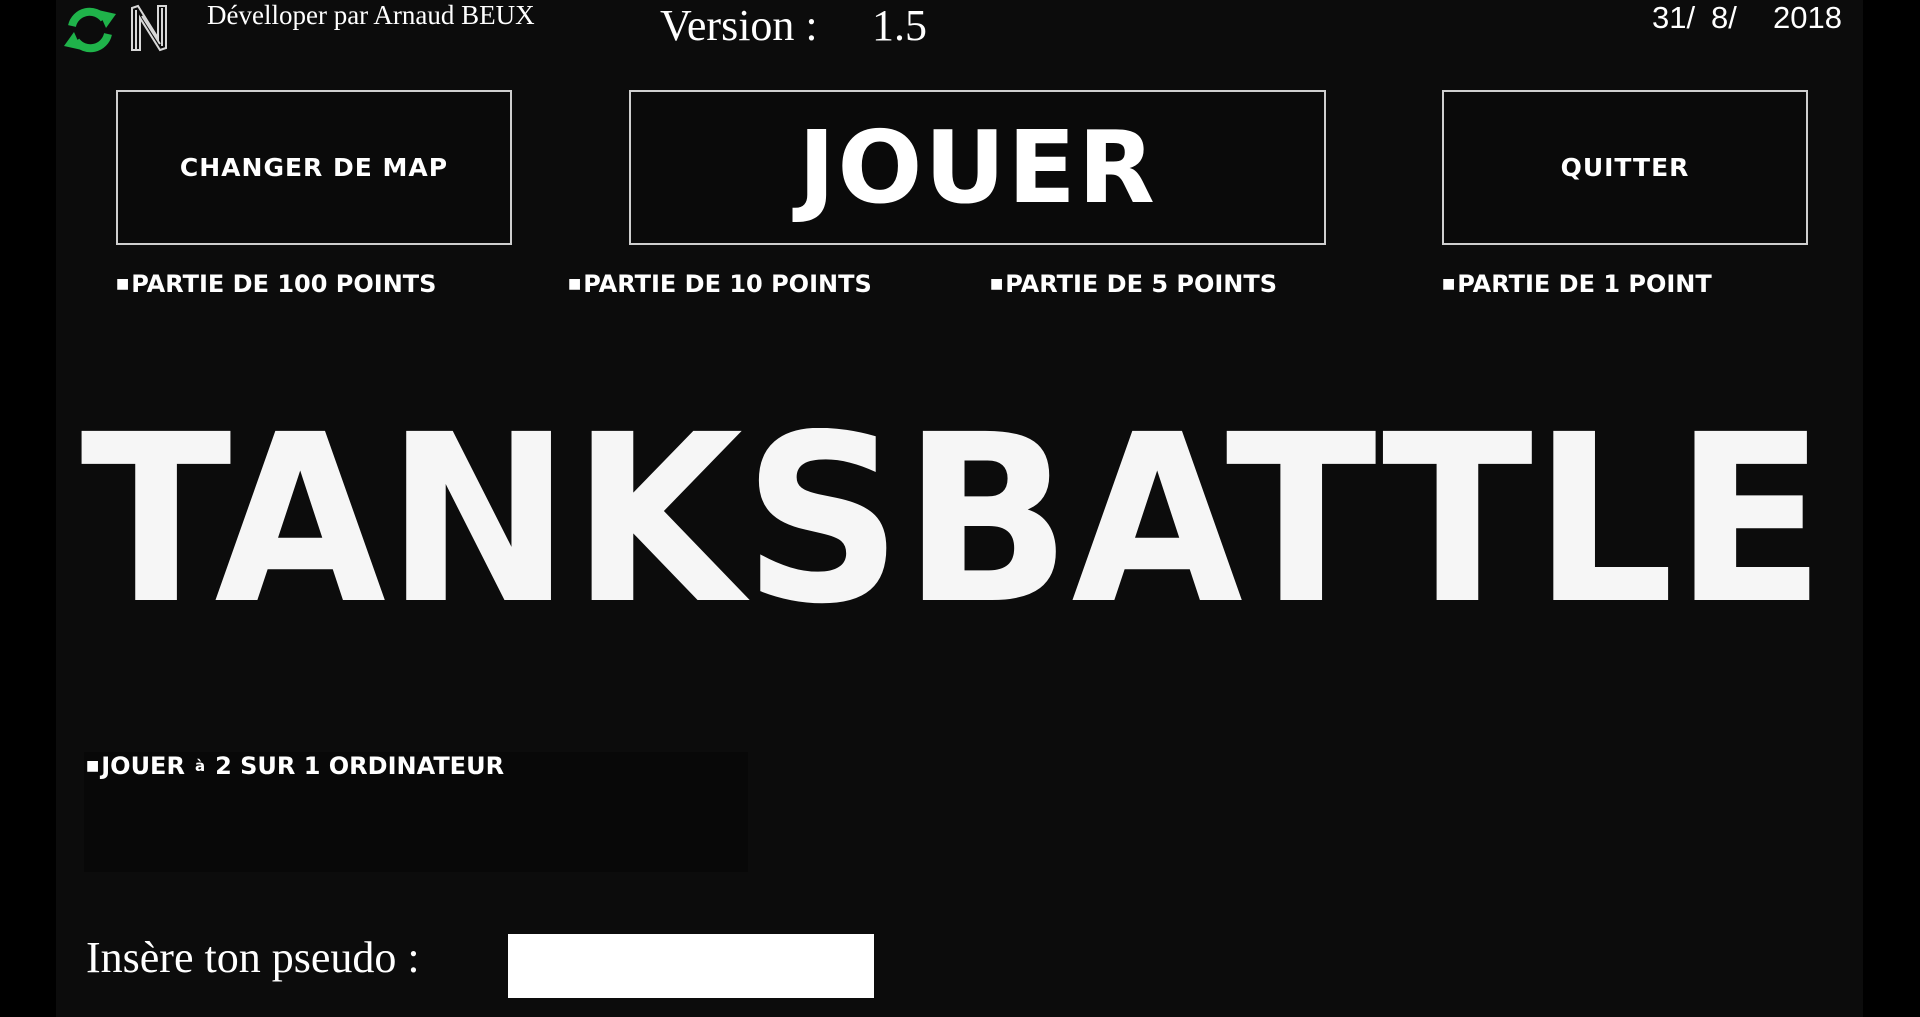 This screenshot has width=1920, height=1017. I want to click on option-label: Partie de 1 point, so click(1584, 284).